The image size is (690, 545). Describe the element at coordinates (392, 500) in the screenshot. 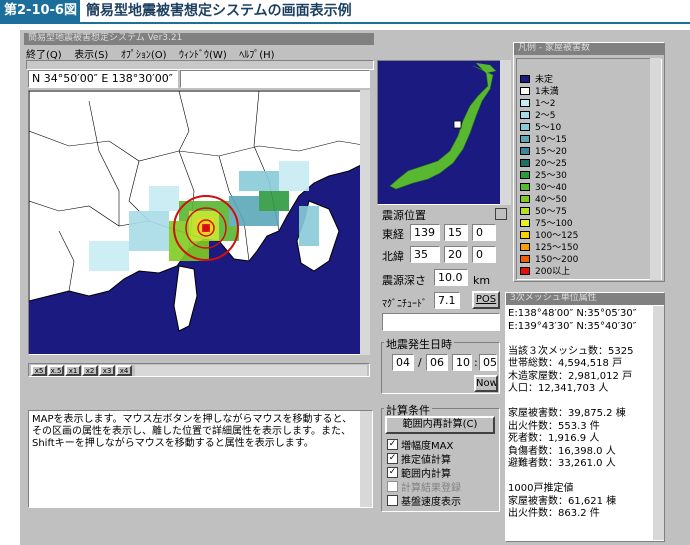

I see `base-velocity-checkbox` at that location.